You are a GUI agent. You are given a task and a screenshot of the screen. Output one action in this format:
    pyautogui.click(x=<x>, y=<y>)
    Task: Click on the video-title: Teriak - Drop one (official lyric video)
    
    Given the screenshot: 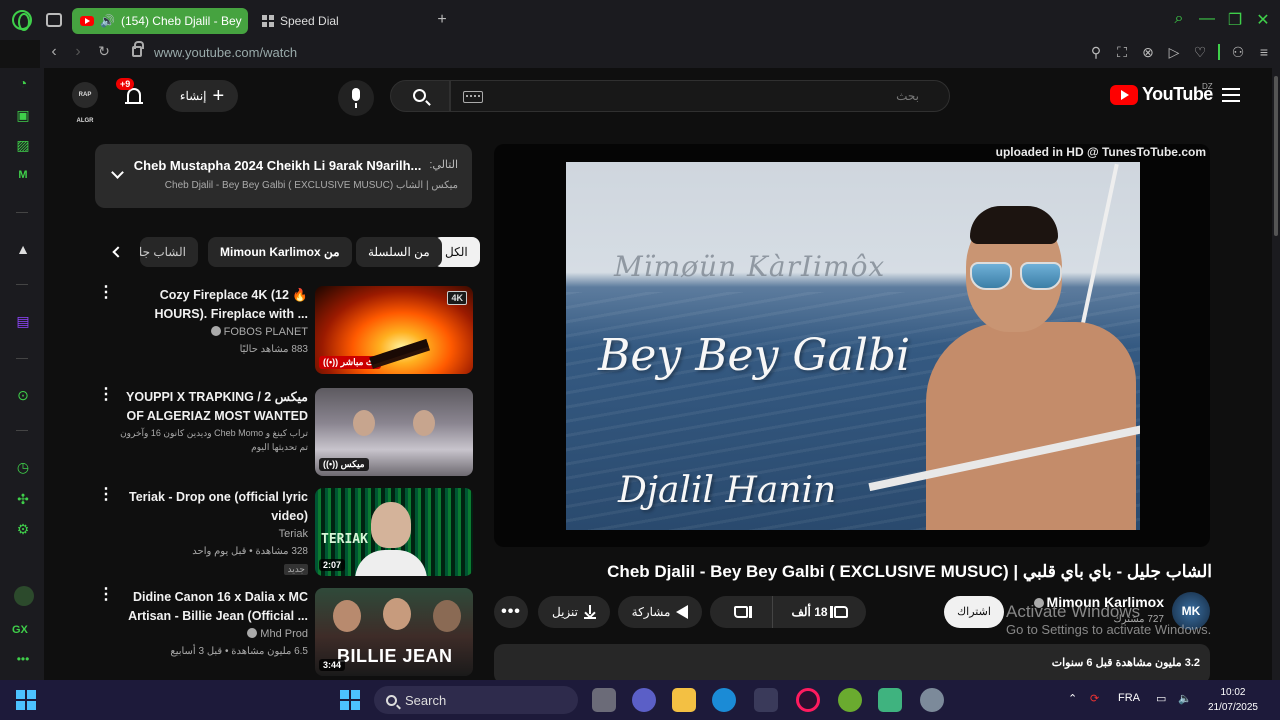 What is the action you would take?
    pyautogui.click(x=208, y=507)
    